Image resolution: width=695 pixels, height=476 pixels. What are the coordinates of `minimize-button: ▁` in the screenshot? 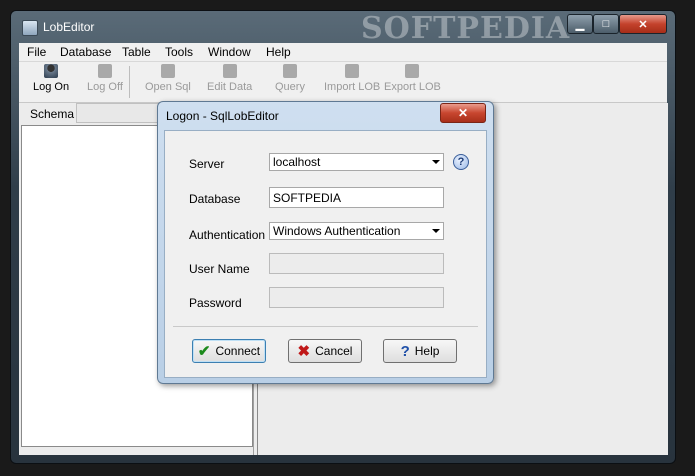 It's located at (580, 24).